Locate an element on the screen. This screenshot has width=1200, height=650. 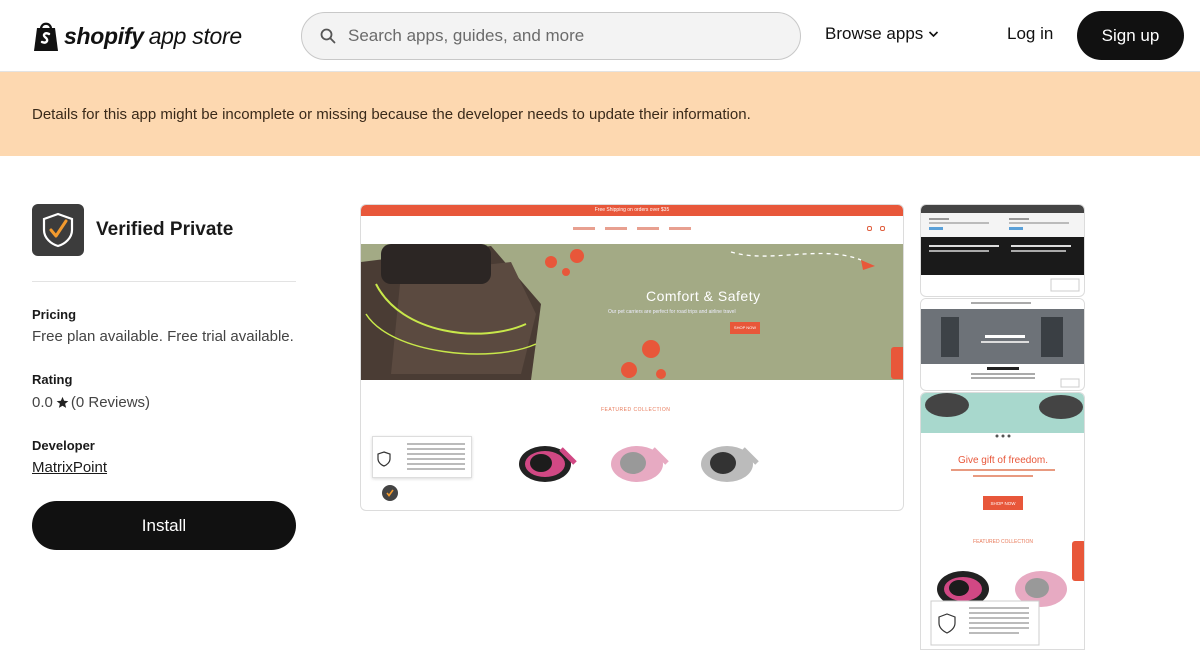
browse-apps-label: Browse apps is located at coordinates (874, 33).